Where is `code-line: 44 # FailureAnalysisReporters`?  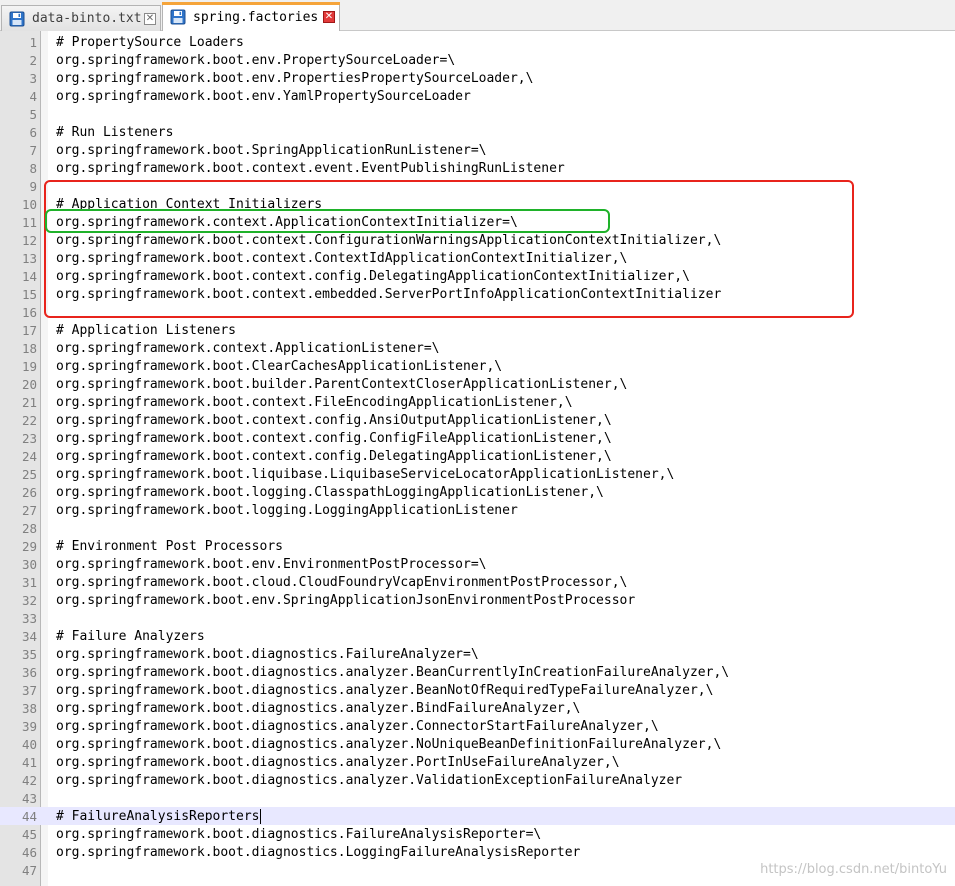
code-line: 44 # FailureAnalysisReporters is located at coordinates (477, 816).